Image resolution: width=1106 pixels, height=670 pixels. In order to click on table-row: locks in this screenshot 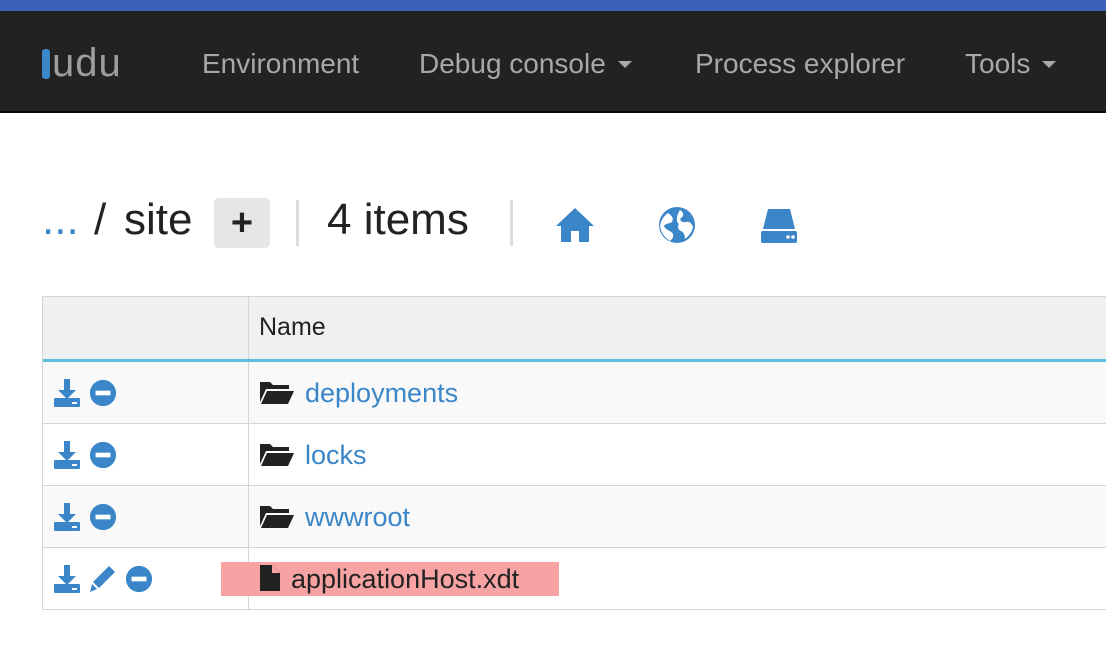, I will do `click(574, 455)`.